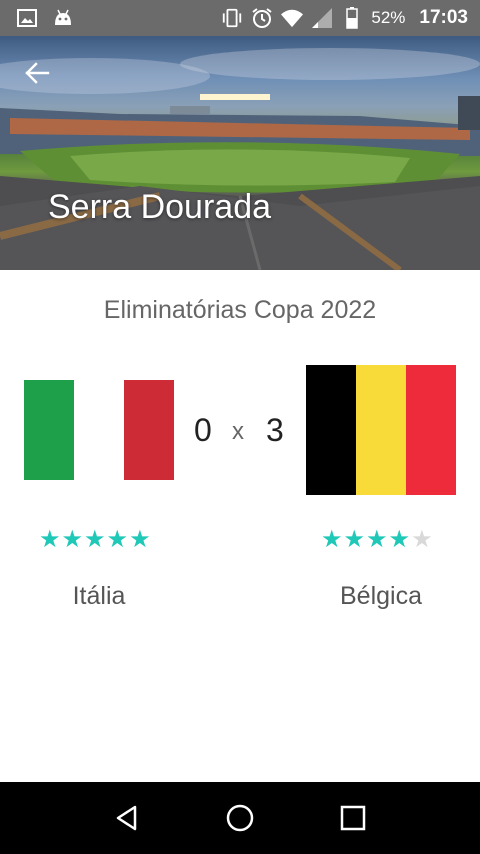  What do you see at coordinates (292, 18) in the screenshot?
I see `wifi-icon` at bounding box center [292, 18].